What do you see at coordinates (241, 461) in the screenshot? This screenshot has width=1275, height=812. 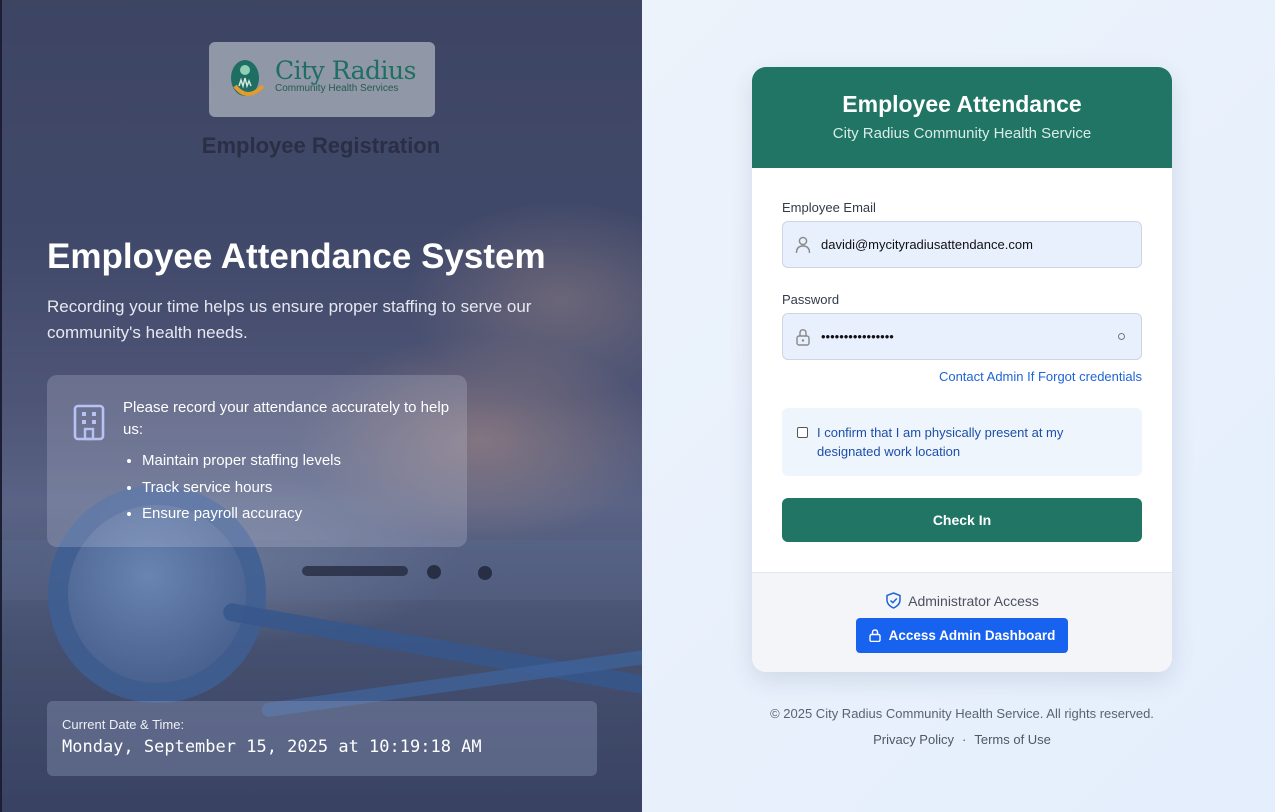 I see `list-item: Maintain proper staffing levels` at bounding box center [241, 461].